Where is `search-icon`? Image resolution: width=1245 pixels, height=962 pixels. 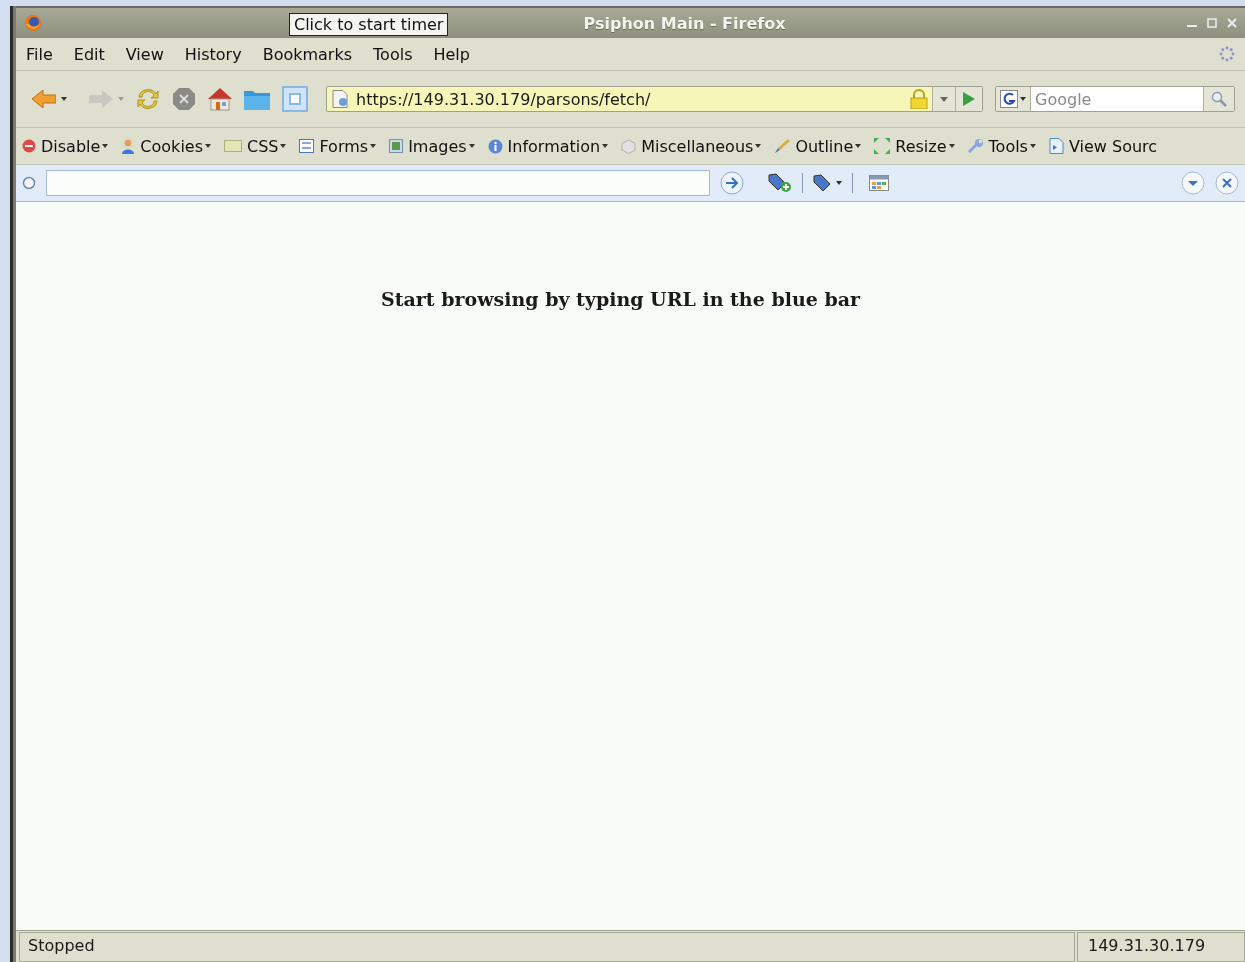
search-icon is located at coordinates (1219, 99).